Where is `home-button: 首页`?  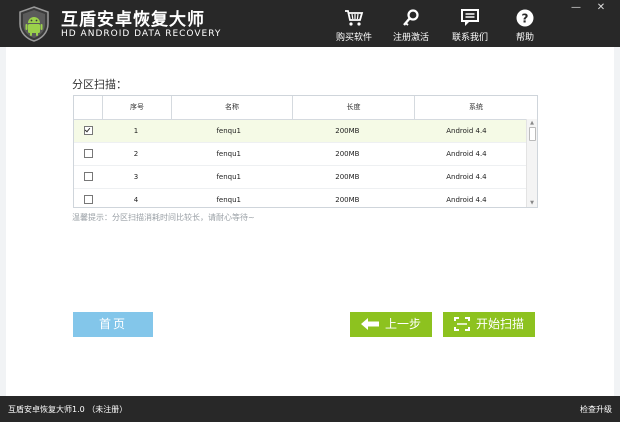 home-button: 首页 is located at coordinates (113, 324).